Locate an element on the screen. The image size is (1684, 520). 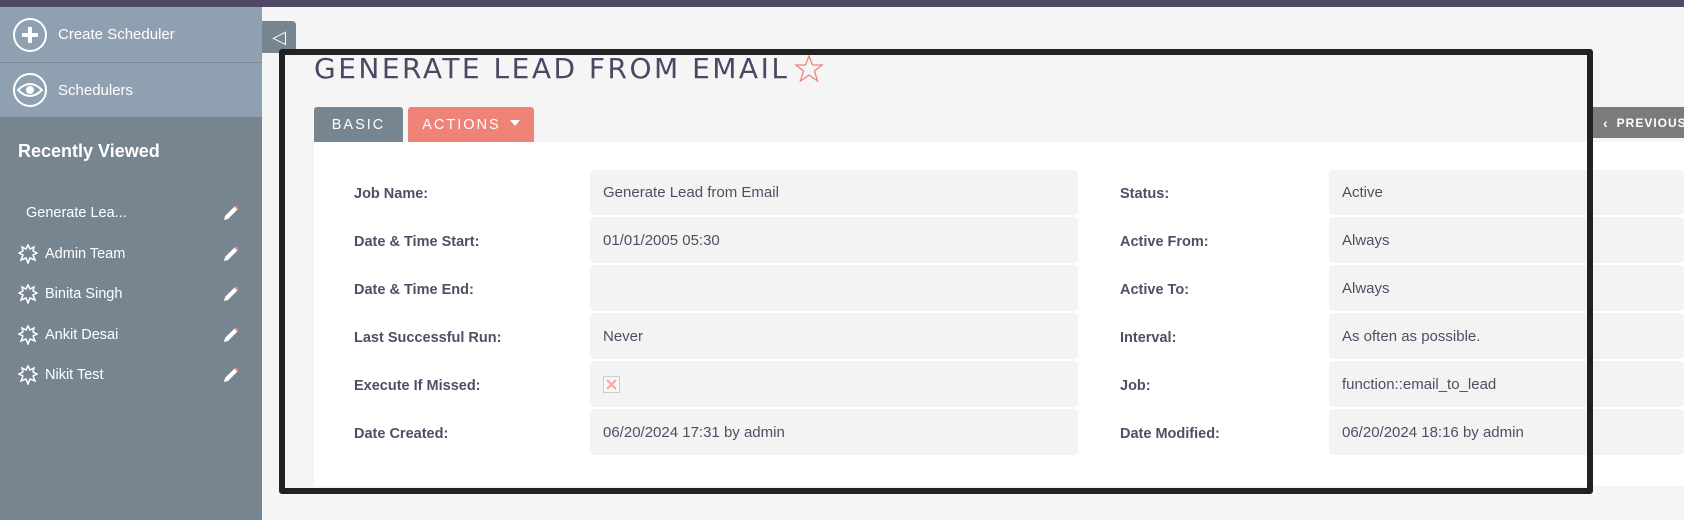
tab-basic-label: BASIC is located at coordinates (358, 124).